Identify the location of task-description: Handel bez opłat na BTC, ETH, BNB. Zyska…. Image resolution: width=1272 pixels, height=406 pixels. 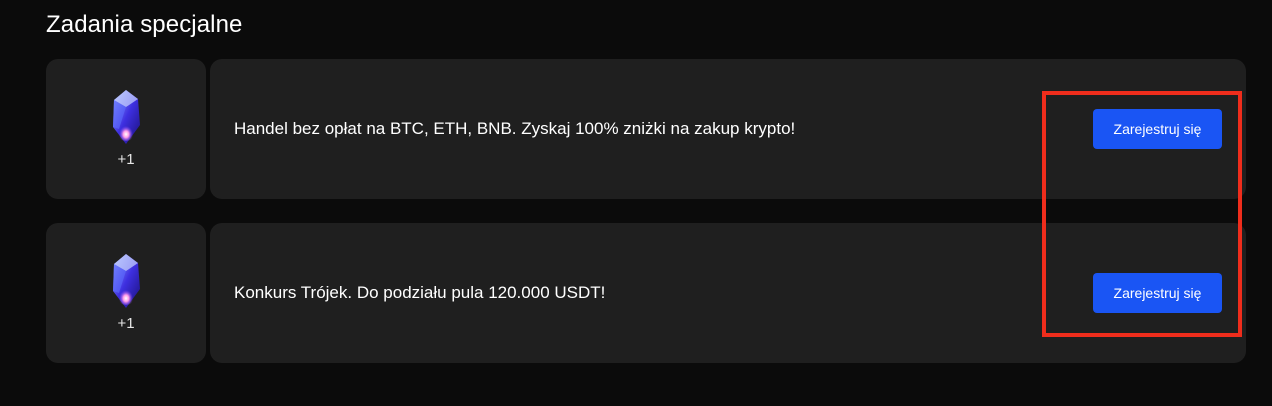
(515, 128).